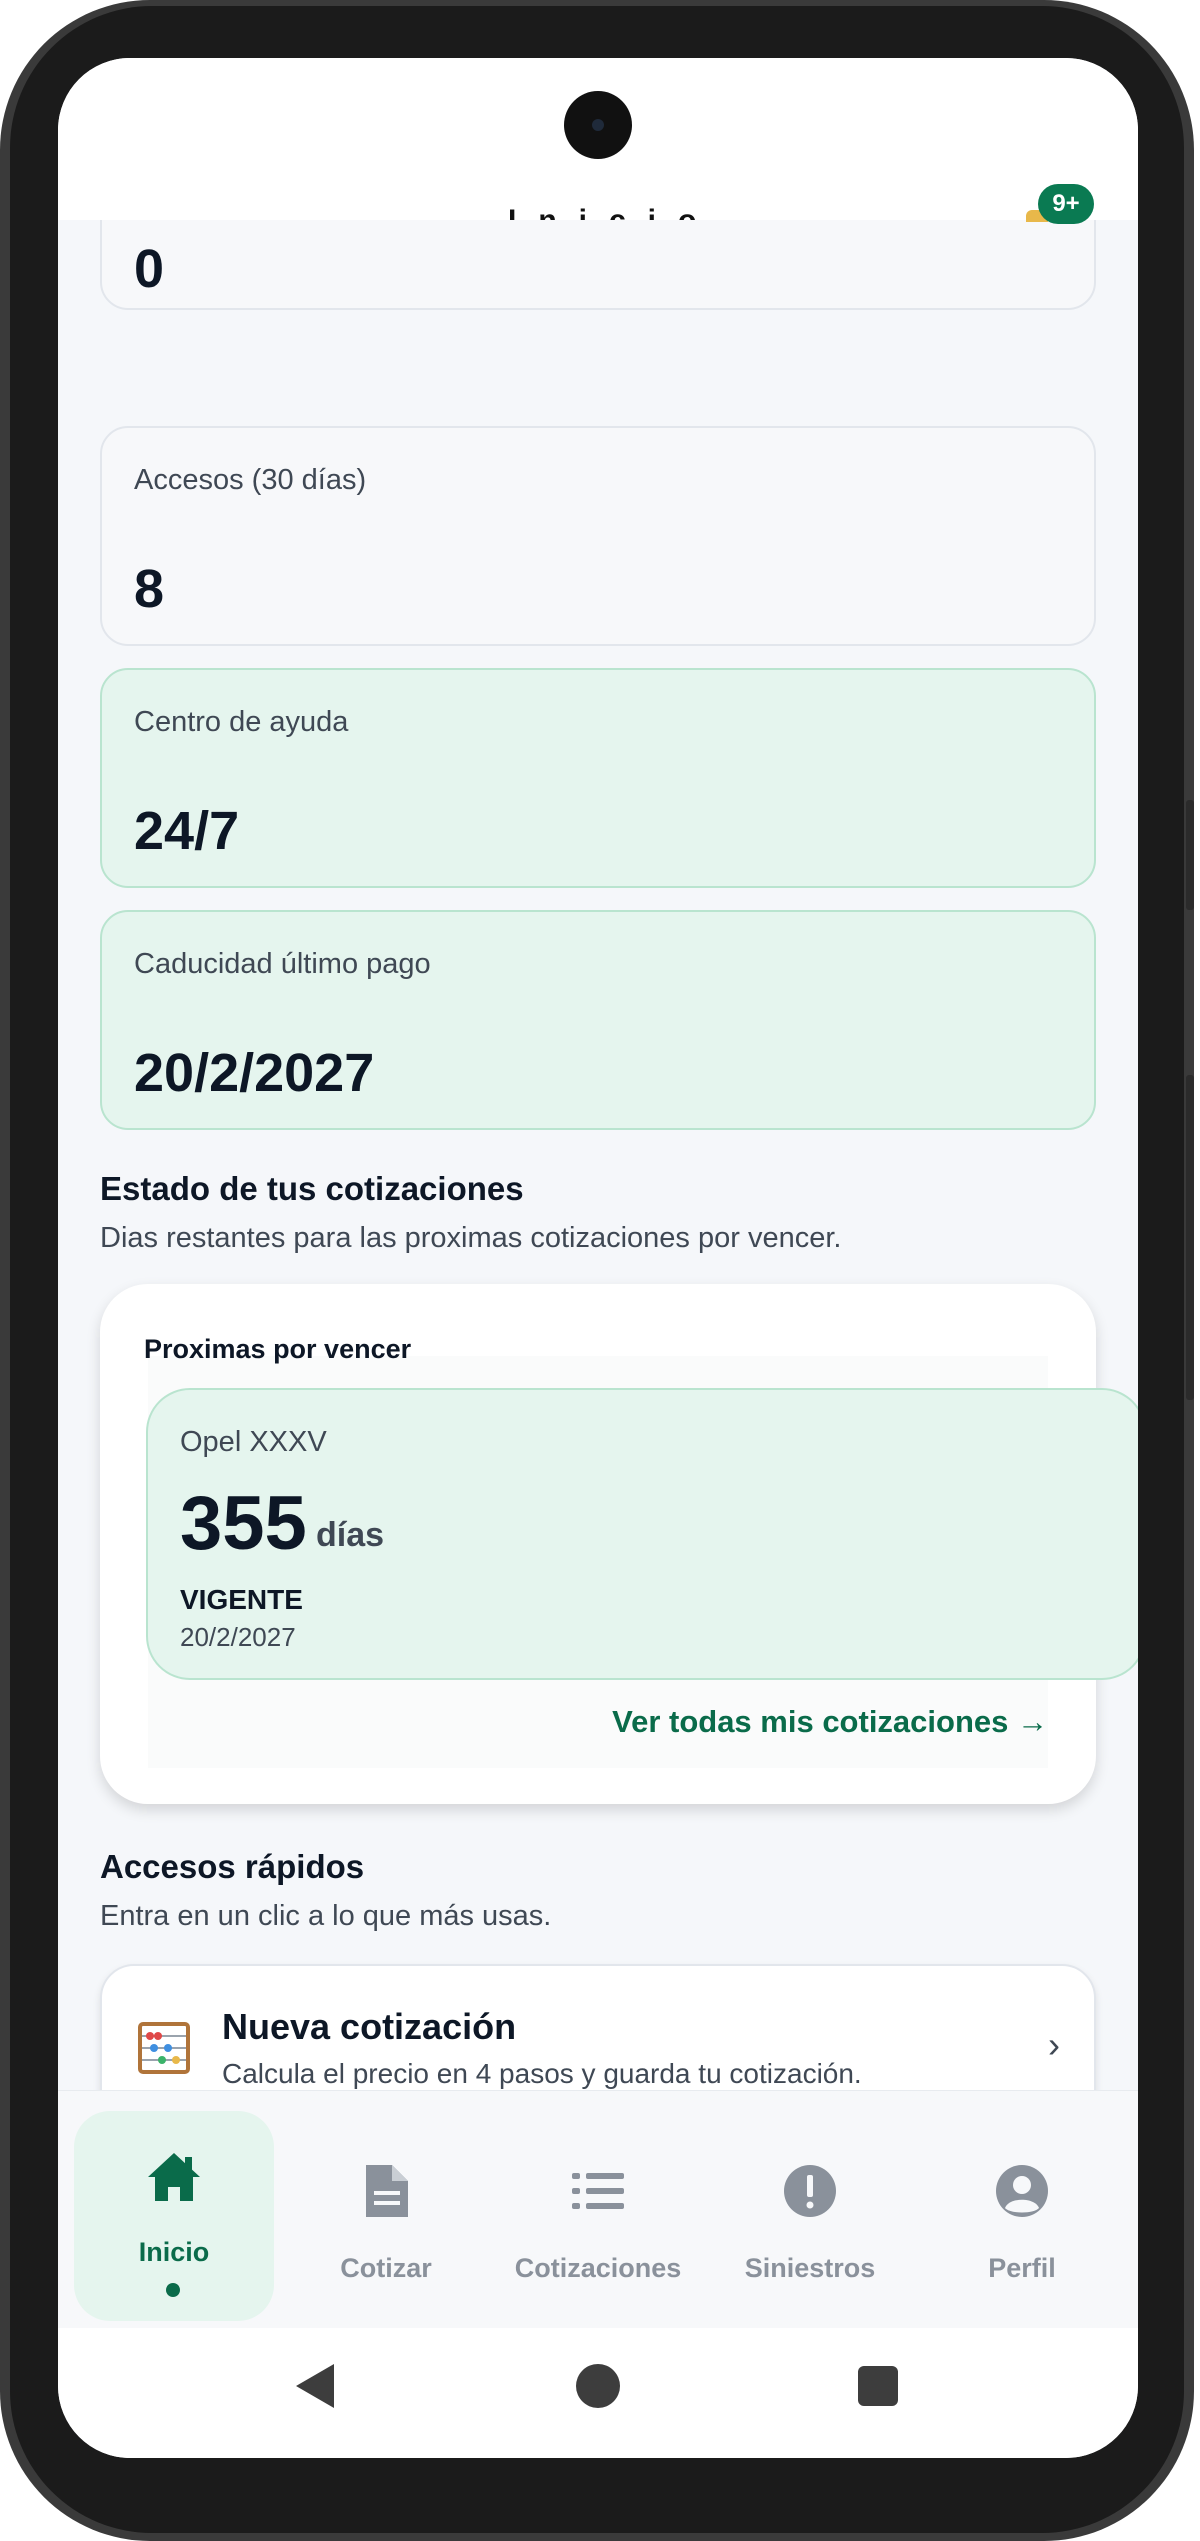 The height and width of the screenshot is (2541, 1200). What do you see at coordinates (174, 2177) in the screenshot?
I see `home-icon` at bounding box center [174, 2177].